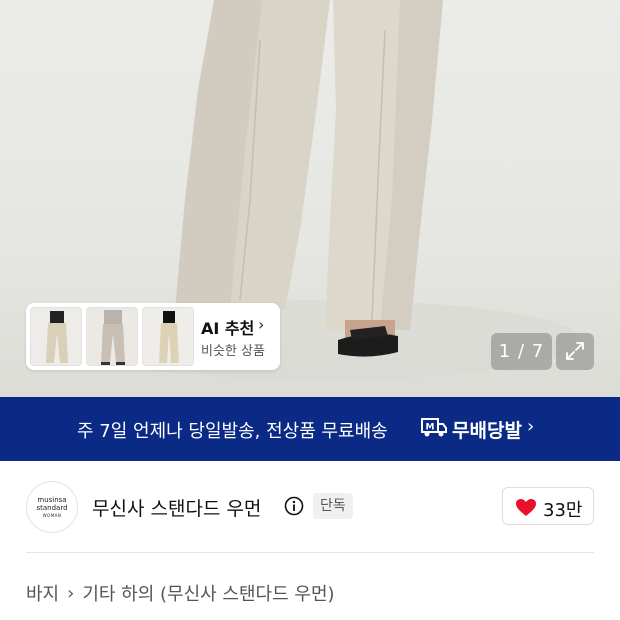  I want to click on delivery-banner-text: 주 7일 언제나 당일발송, 전상품 무료배송, so click(232, 431).